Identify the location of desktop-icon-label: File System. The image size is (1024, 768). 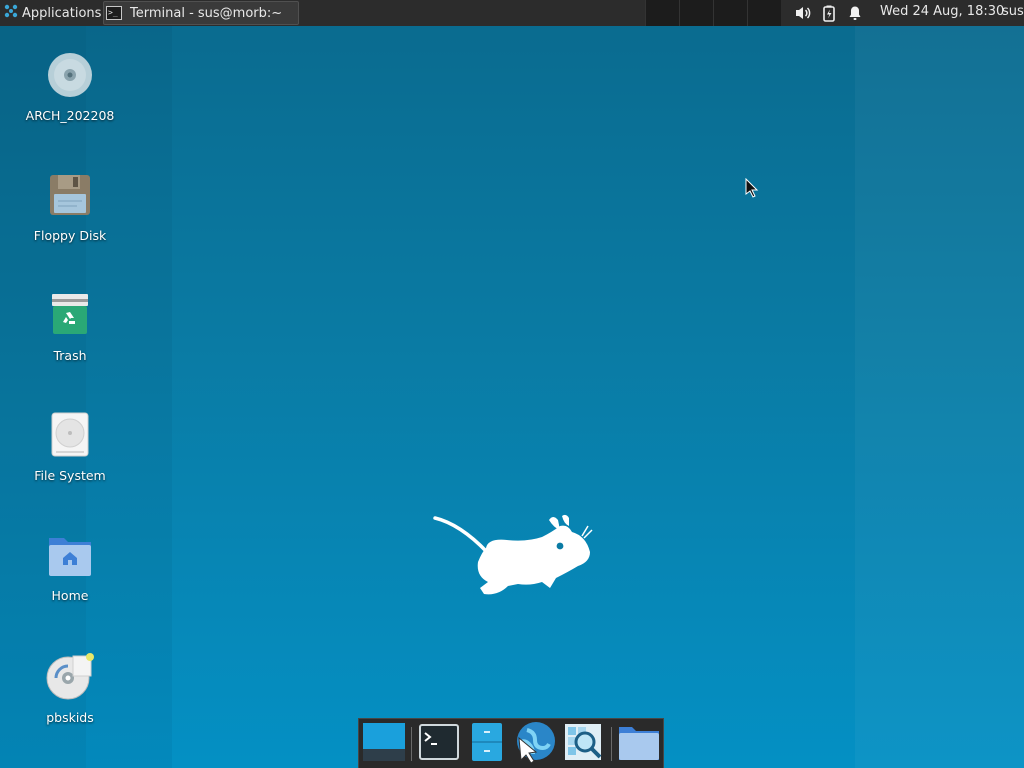
(70, 475).